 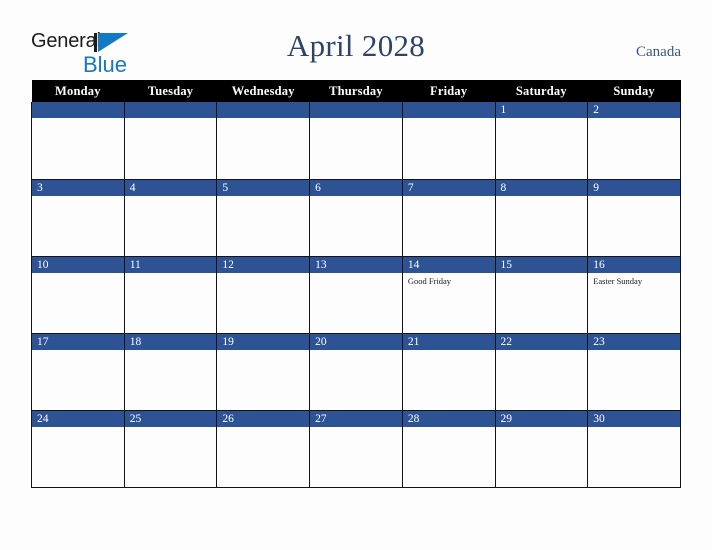 What do you see at coordinates (658, 52) in the screenshot?
I see `country-label: Canada` at bounding box center [658, 52].